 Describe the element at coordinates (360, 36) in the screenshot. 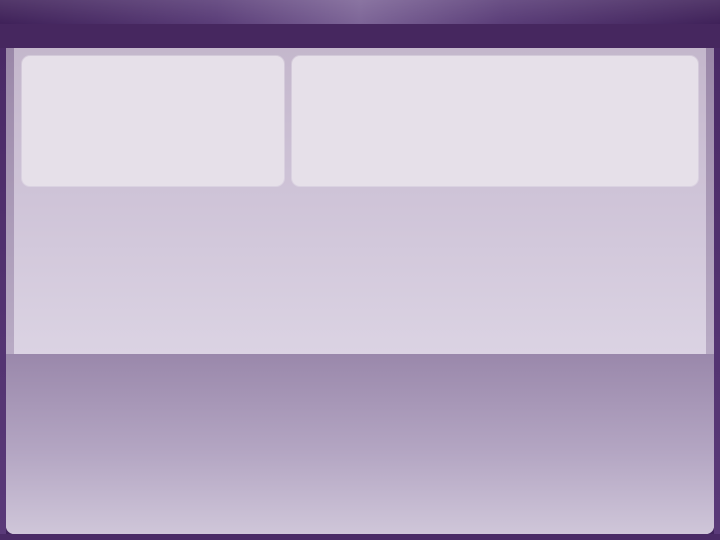

I see `title-bar-band` at that location.